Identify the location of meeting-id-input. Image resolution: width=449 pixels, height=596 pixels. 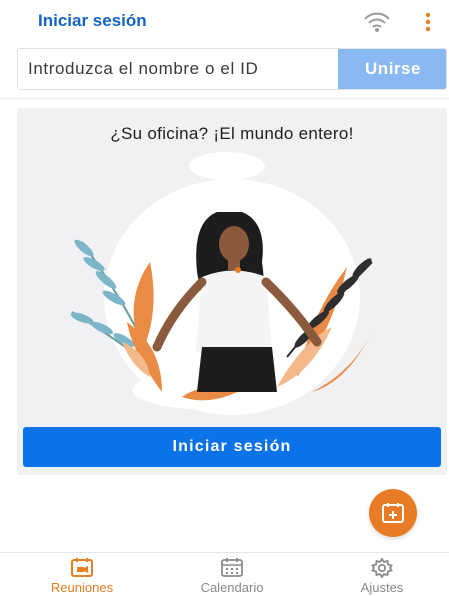
(178, 69).